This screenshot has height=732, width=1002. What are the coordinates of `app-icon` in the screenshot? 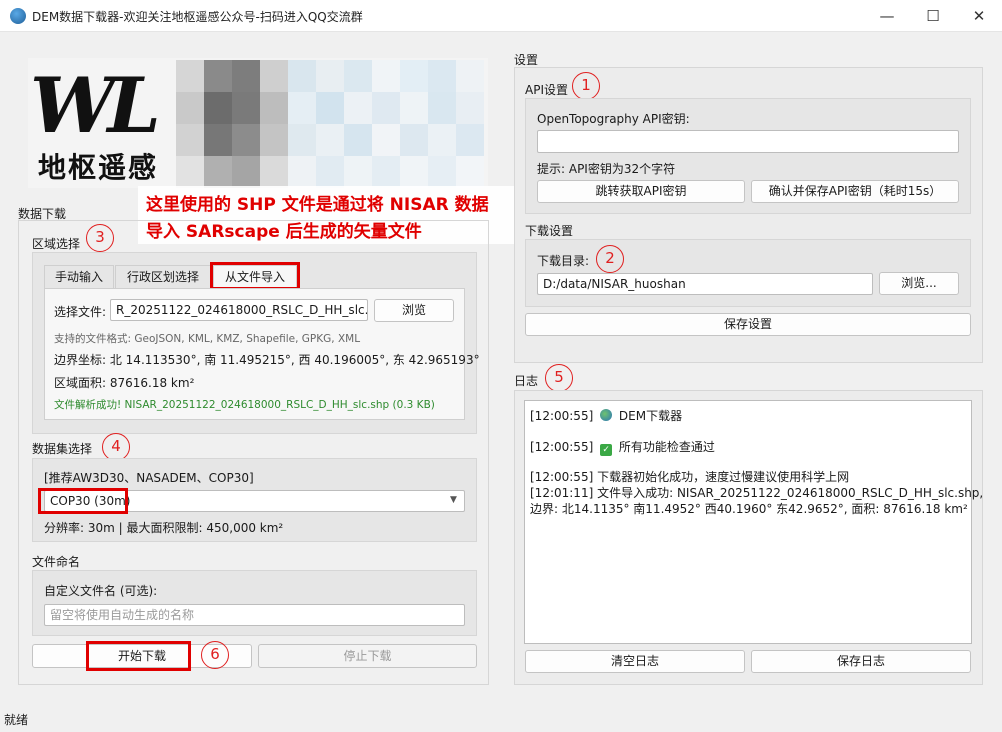 It's located at (18, 16).